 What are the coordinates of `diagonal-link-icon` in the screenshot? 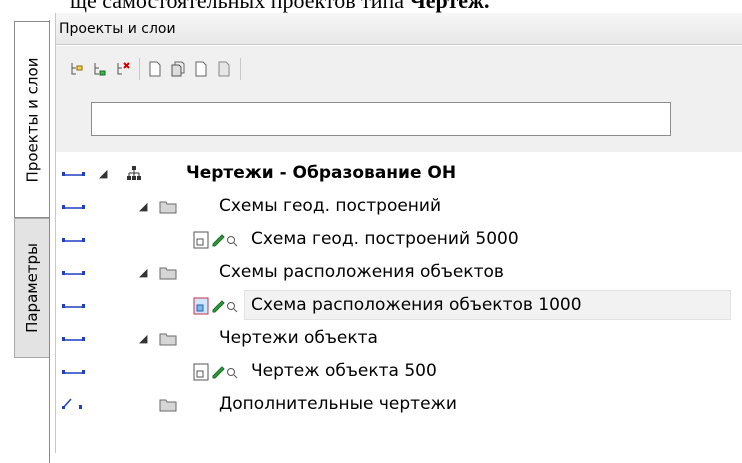 It's located at (72, 403).